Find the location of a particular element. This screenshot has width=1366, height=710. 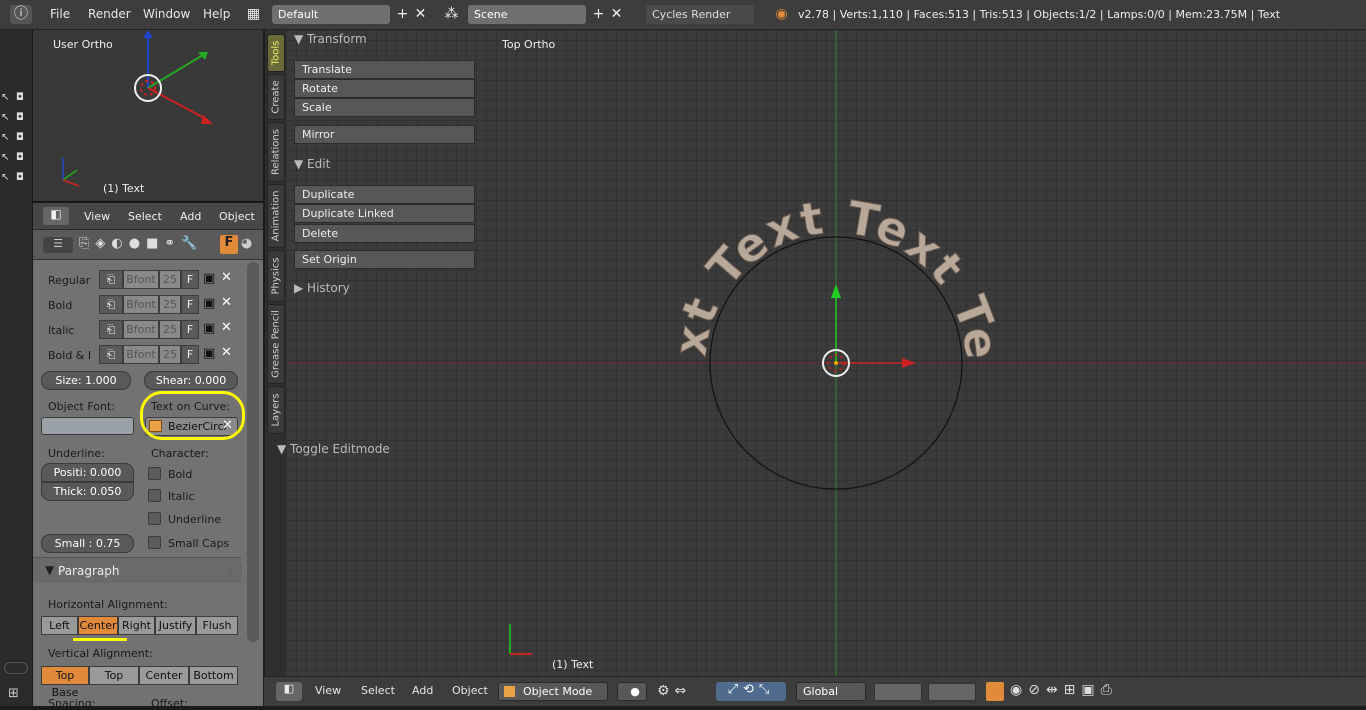

lock-layers-icon is located at coordinates (995, 691).